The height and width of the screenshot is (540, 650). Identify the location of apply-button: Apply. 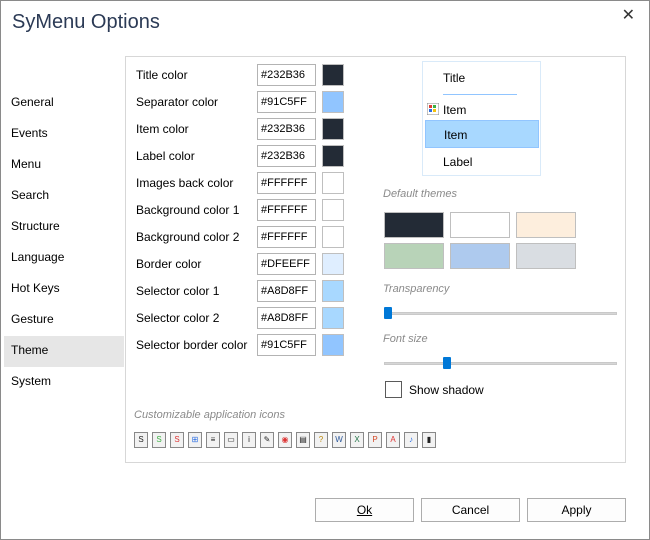
(576, 510).